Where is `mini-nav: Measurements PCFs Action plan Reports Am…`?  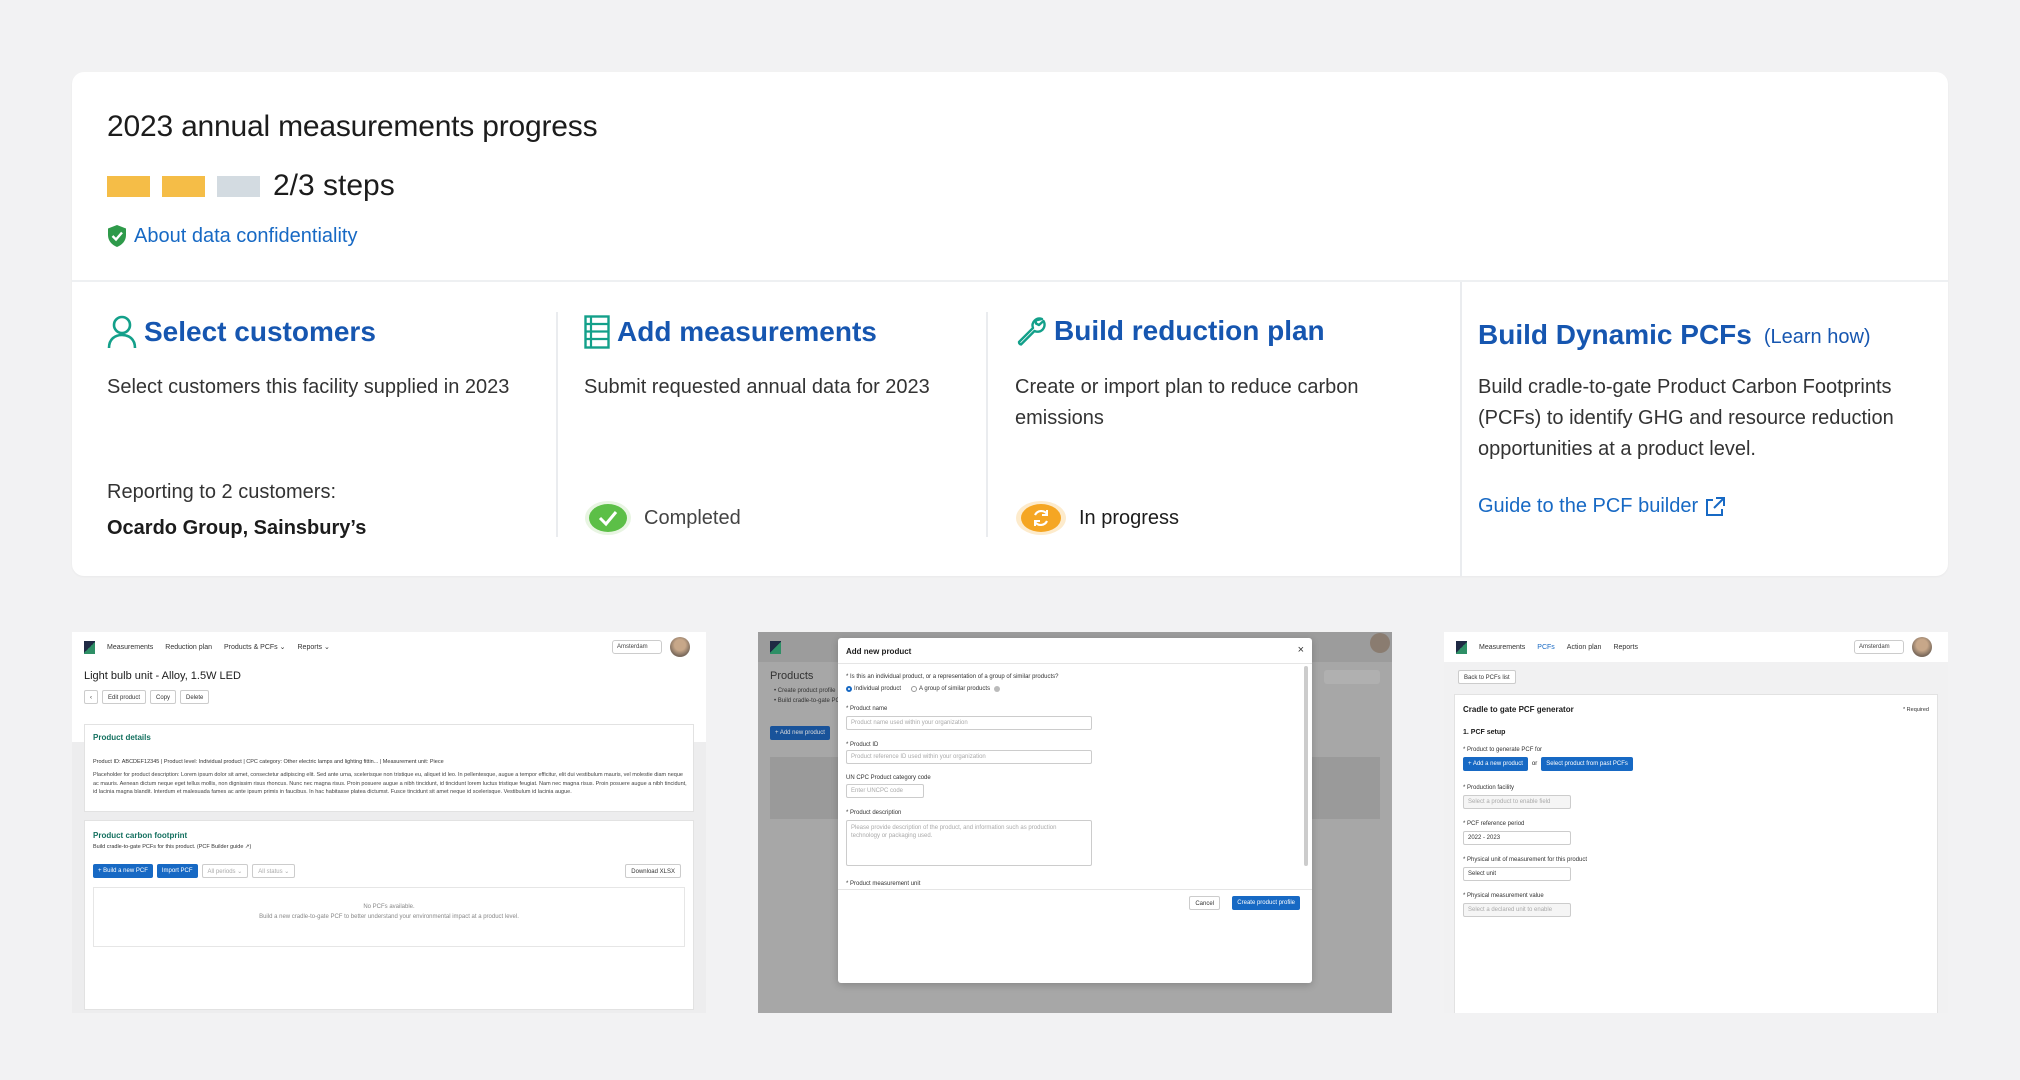 mini-nav: Measurements PCFs Action plan Reports Am… is located at coordinates (1696, 647).